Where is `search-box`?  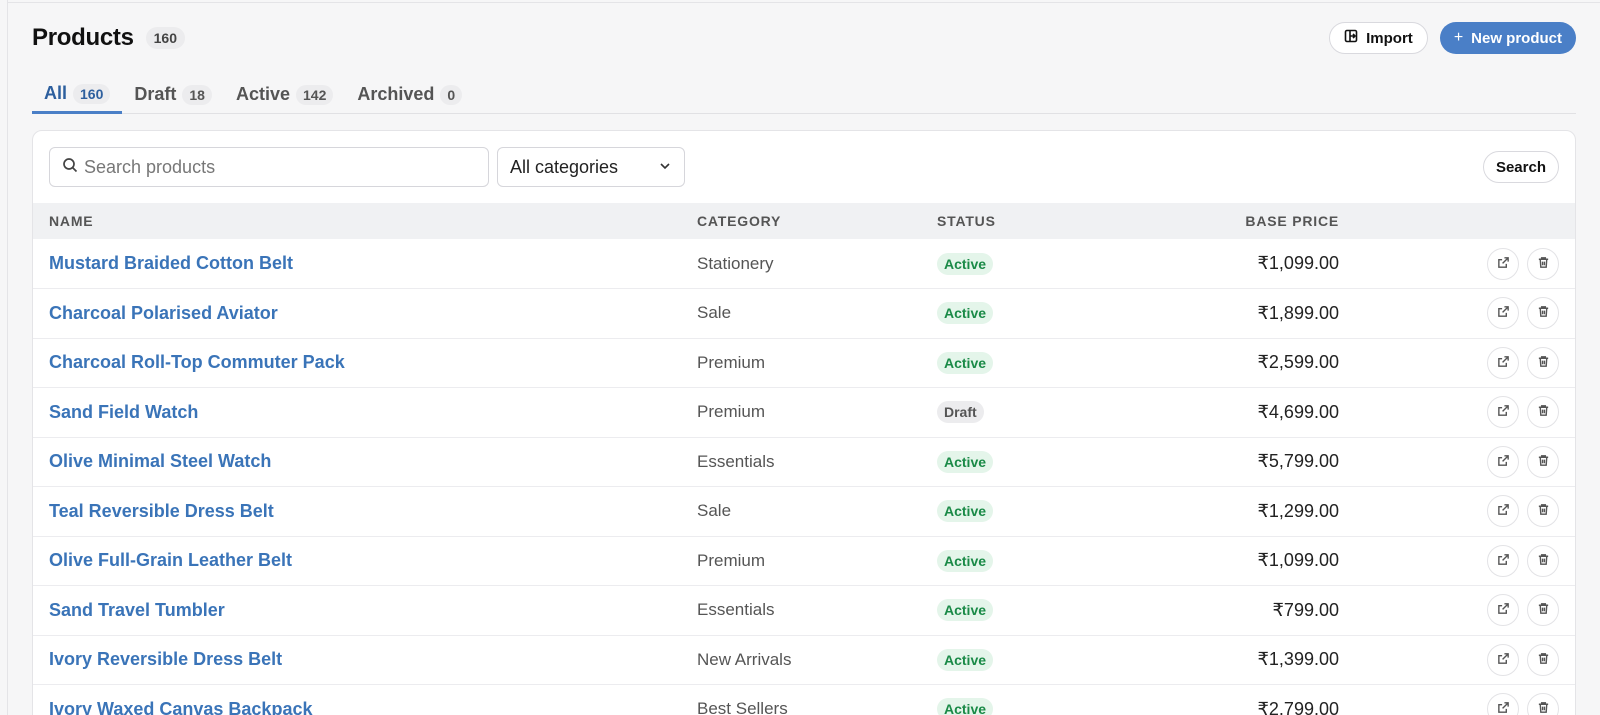 search-box is located at coordinates (269, 167).